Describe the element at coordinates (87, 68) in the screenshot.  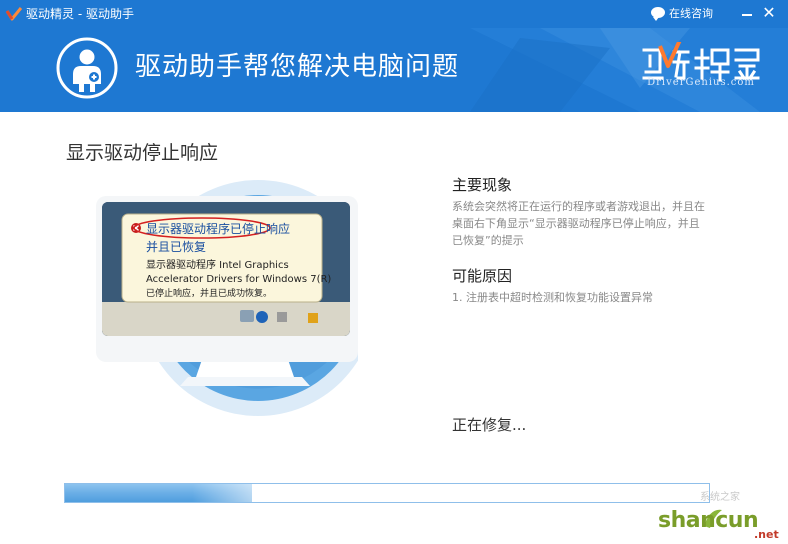
I see `person-gear-icon` at that location.